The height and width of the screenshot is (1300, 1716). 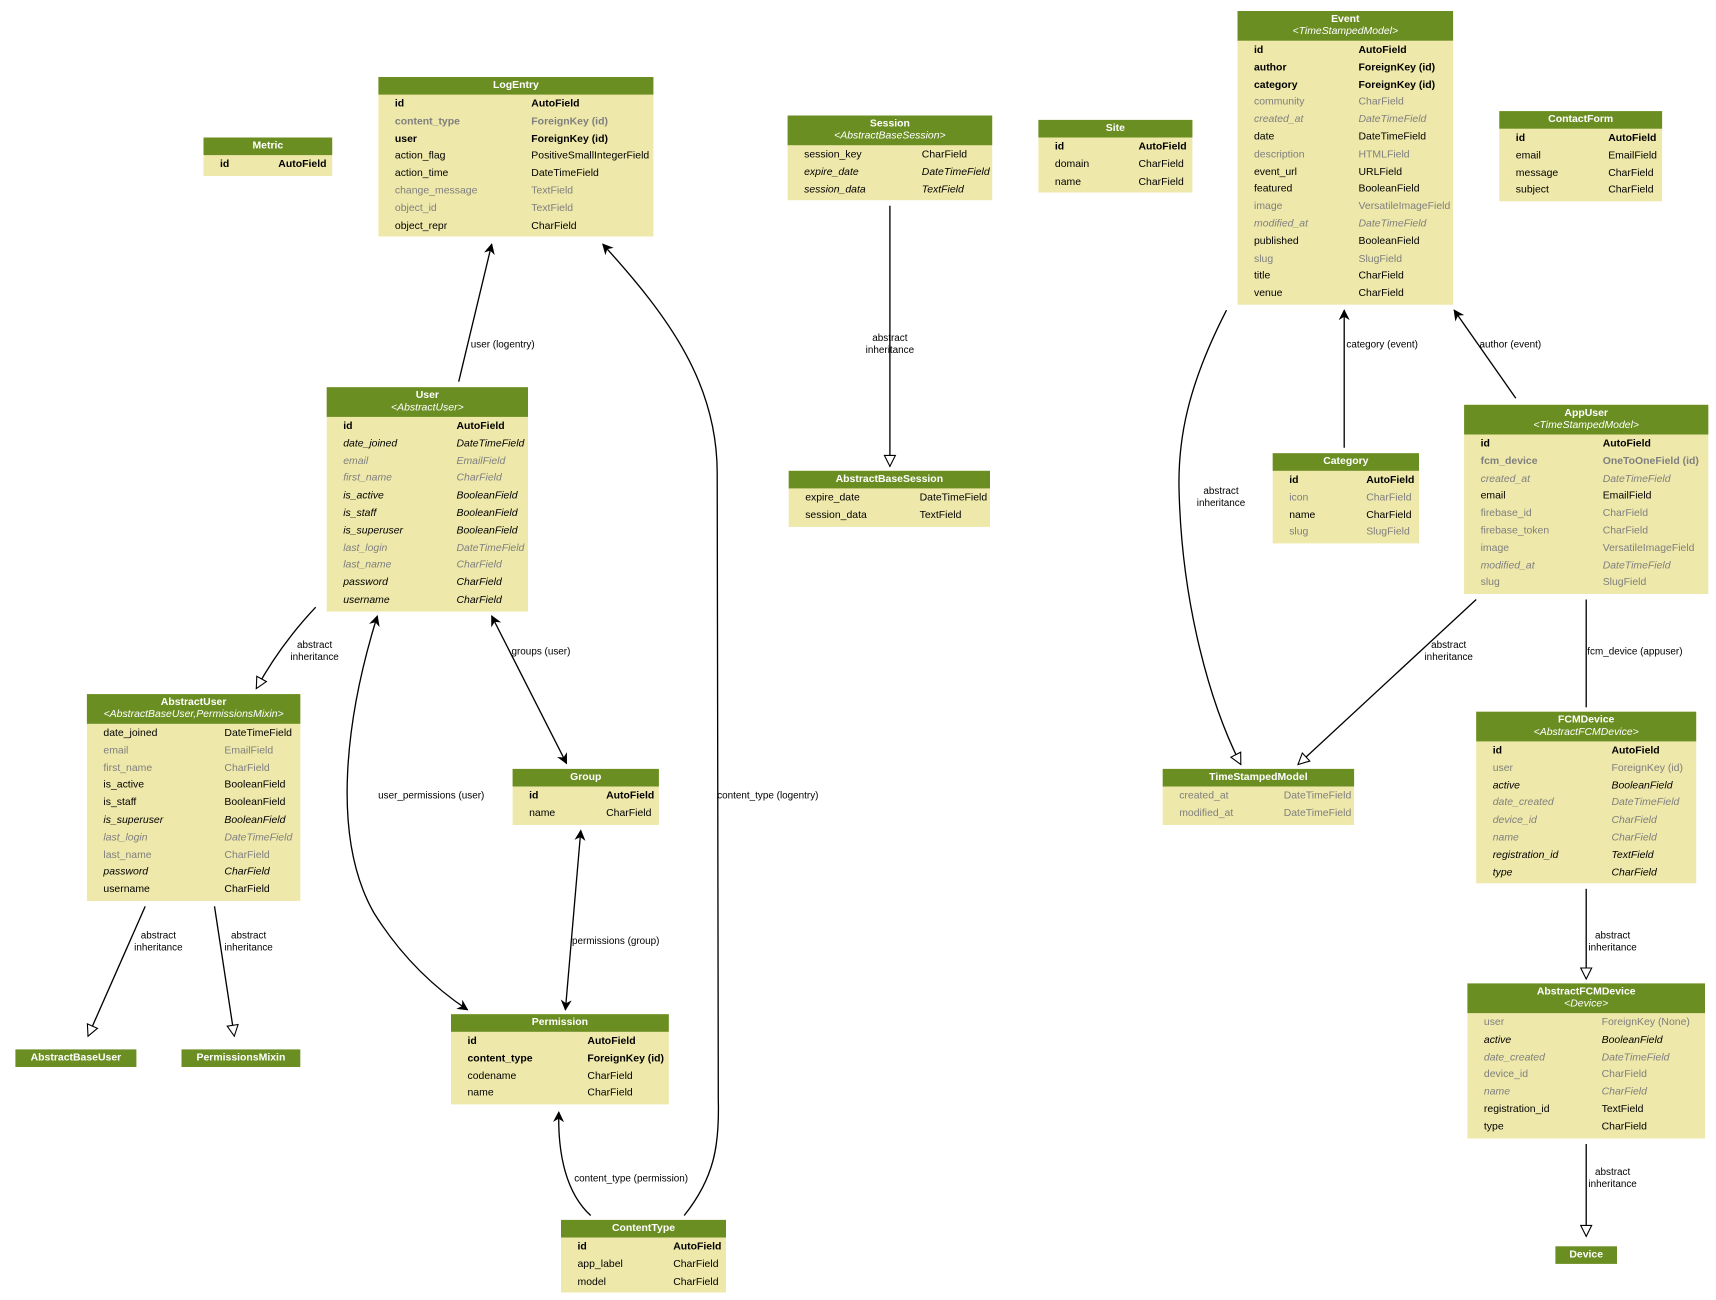 I want to click on edge-groups-user, so click(x=529, y=690).